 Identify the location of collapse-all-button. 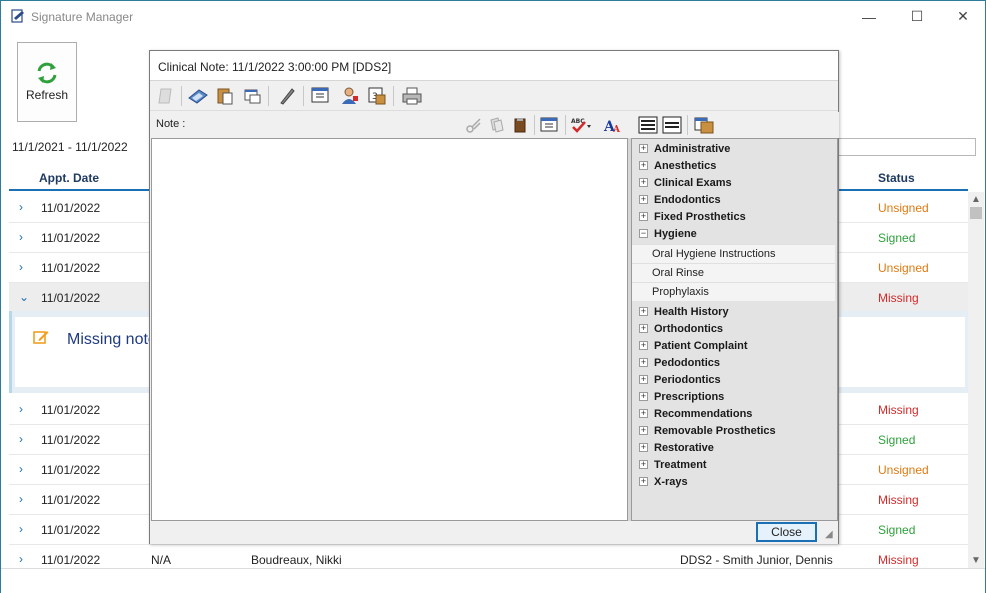
(672, 125).